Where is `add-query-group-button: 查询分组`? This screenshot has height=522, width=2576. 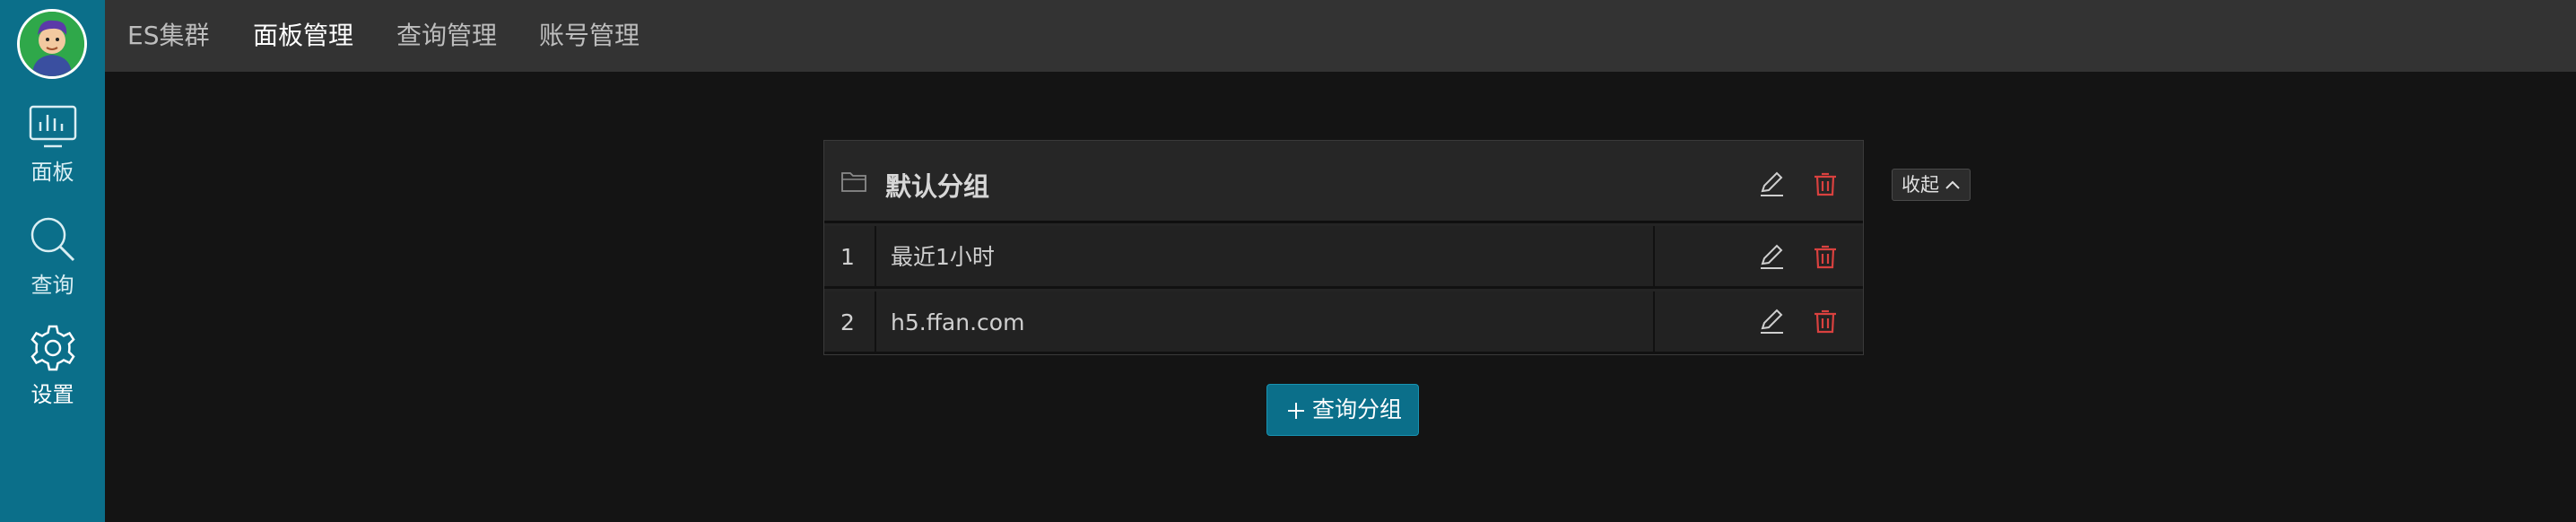 add-query-group-button: 查询分组 is located at coordinates (1342, 410).